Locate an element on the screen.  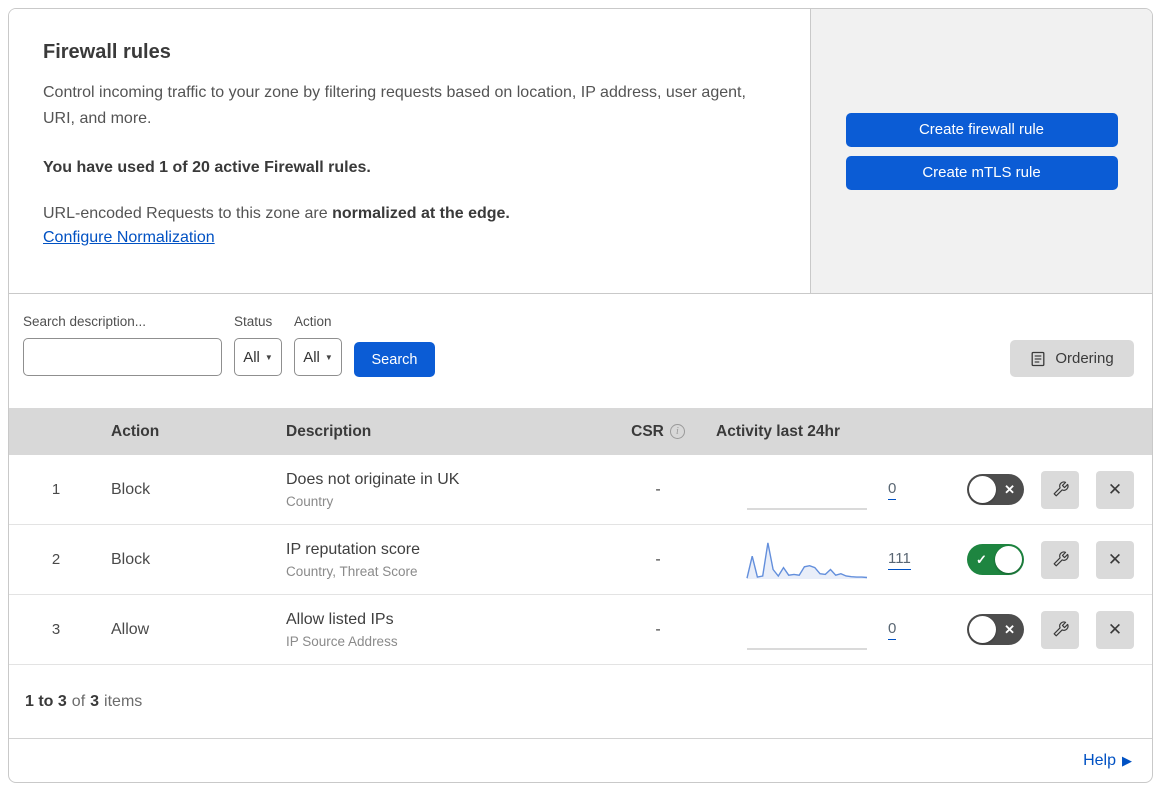
create-firewall-rule-button: Create firewall rule is located at coordinates (981, 129).